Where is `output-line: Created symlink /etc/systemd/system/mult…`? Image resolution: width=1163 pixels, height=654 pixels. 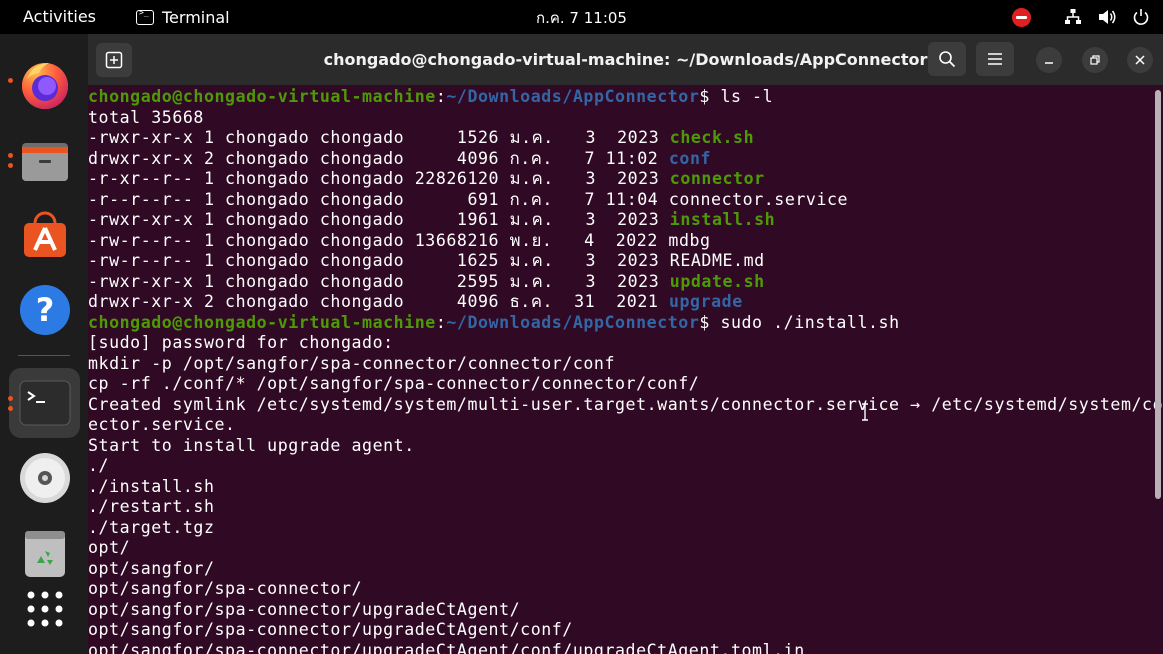 output-line: Created symlink /etc/systemd/system/mult… is located at coordinates (625, 404).